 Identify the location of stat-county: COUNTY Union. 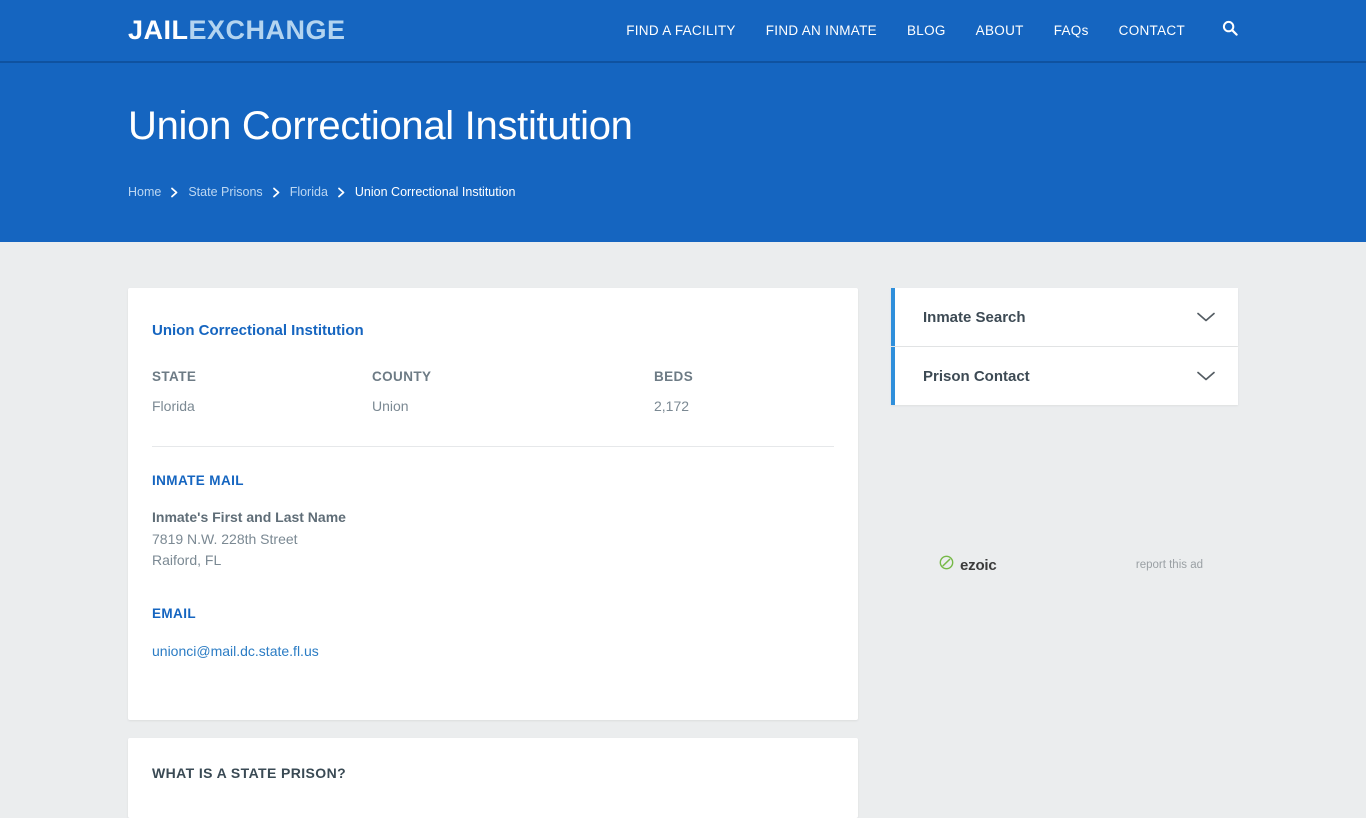
(513, 391).